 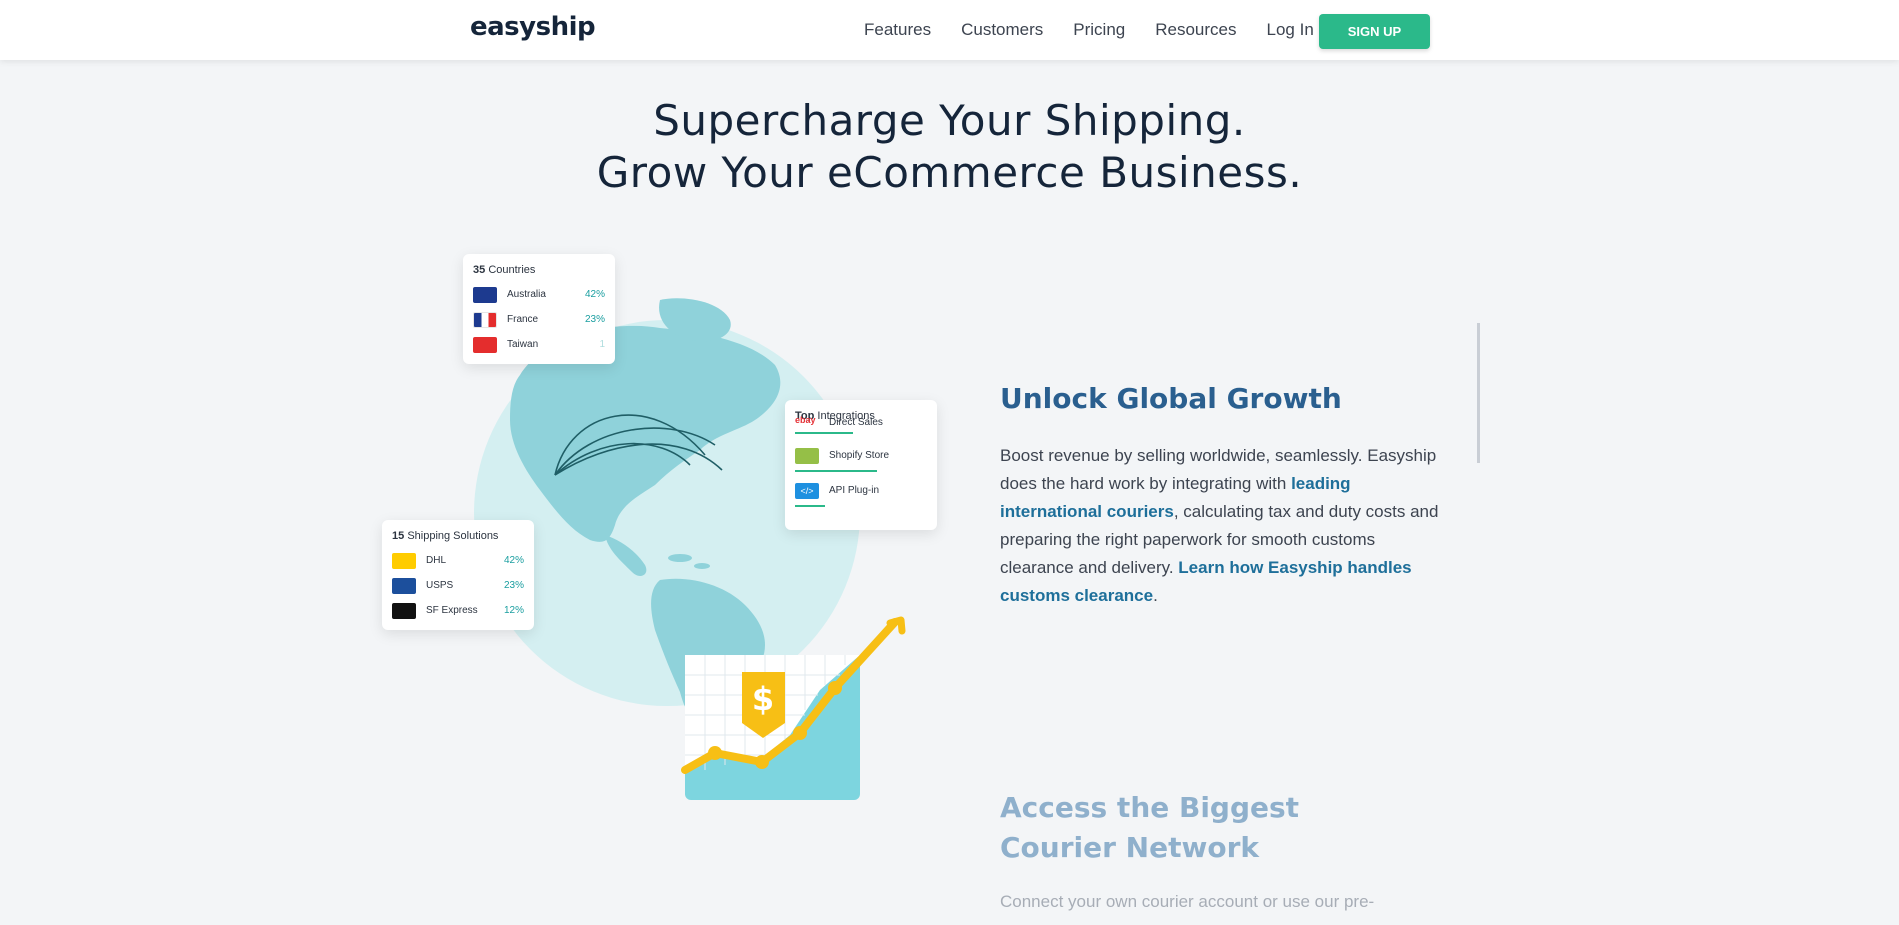 I want to click on integration-name: Shopify Store, so click(x=859, y=455).